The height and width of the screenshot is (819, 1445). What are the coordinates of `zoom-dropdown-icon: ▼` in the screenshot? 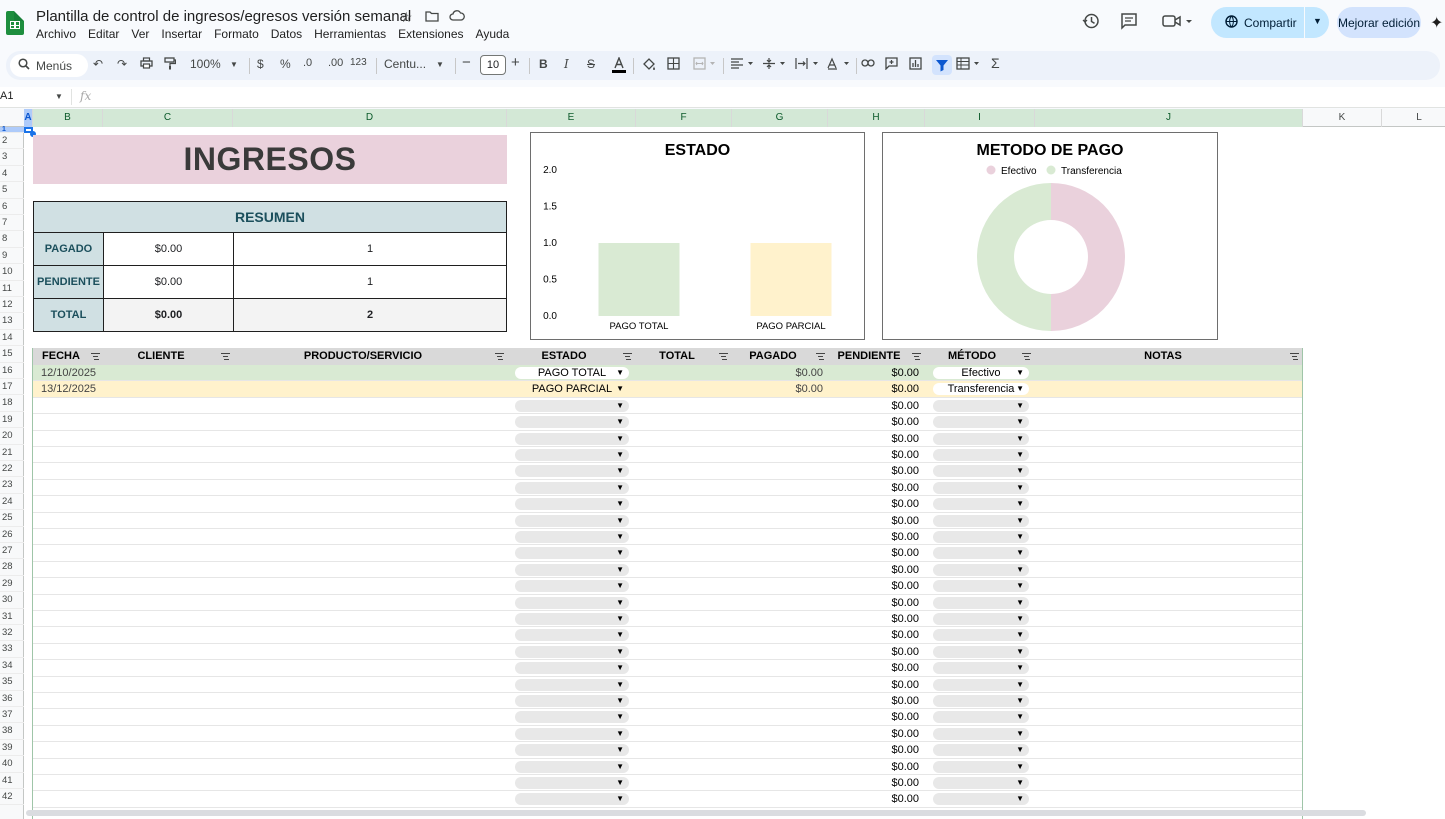 It's located at (234, 64).